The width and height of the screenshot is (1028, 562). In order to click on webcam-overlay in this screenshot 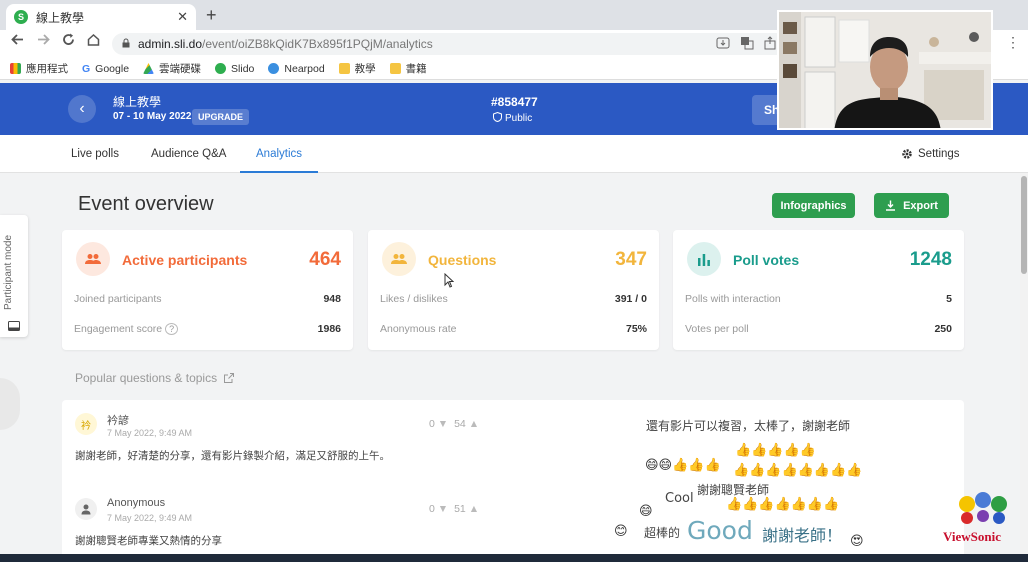, I will do `click(885, 70)`.